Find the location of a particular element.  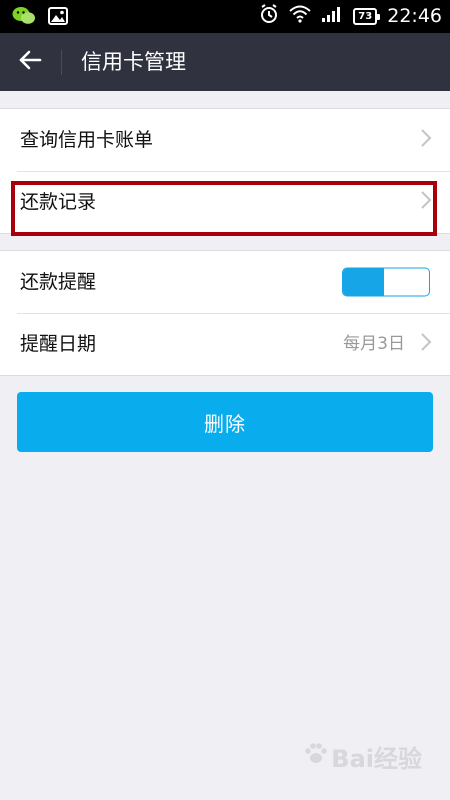

watermark-text: Bai经验 is located at coordinates (376, 759).